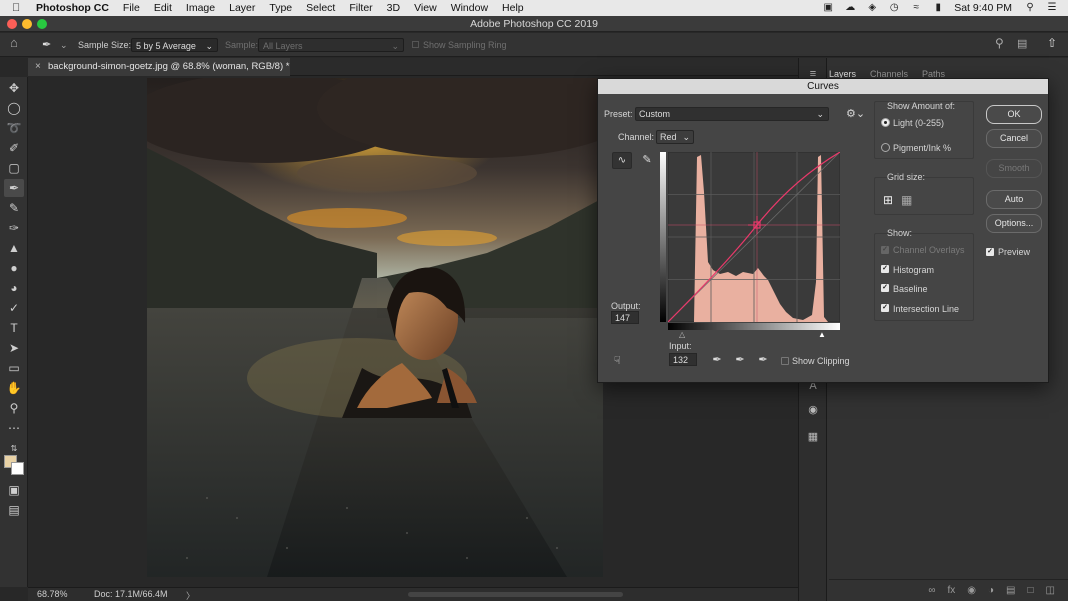  I want to click on input-label: Input:, so click(680, 346).